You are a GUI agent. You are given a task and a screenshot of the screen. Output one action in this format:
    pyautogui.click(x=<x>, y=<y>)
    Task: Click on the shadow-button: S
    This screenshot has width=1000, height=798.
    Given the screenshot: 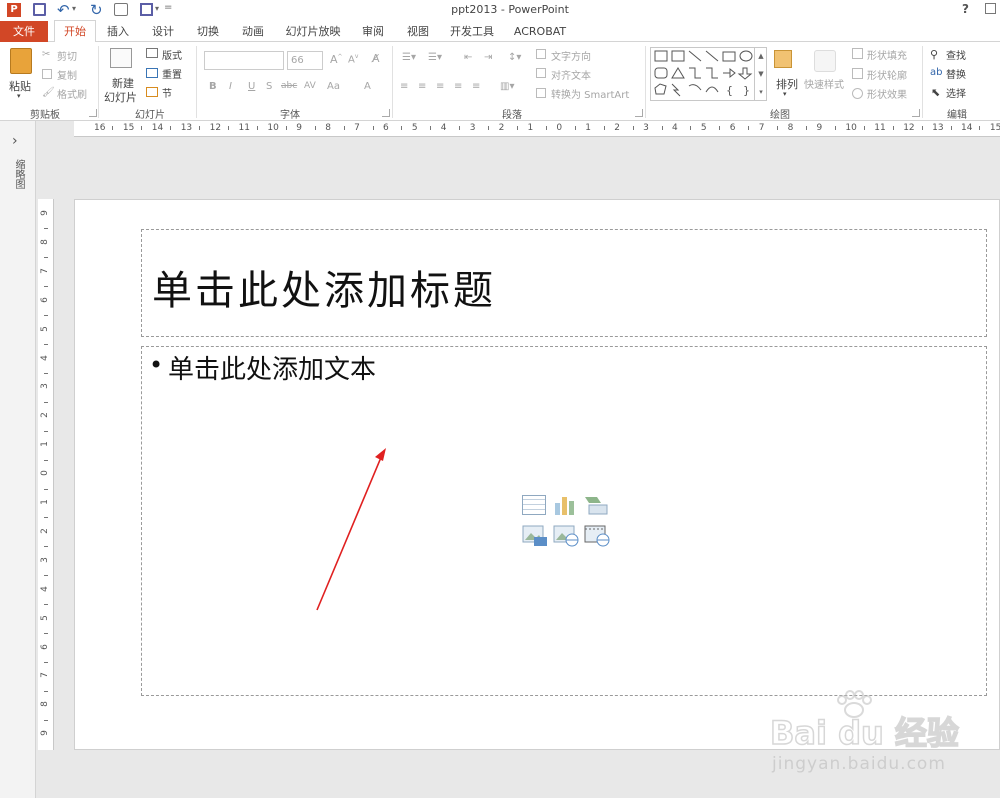 What is the action you would take?
    pyautogui.click(x=269, y=86)
    